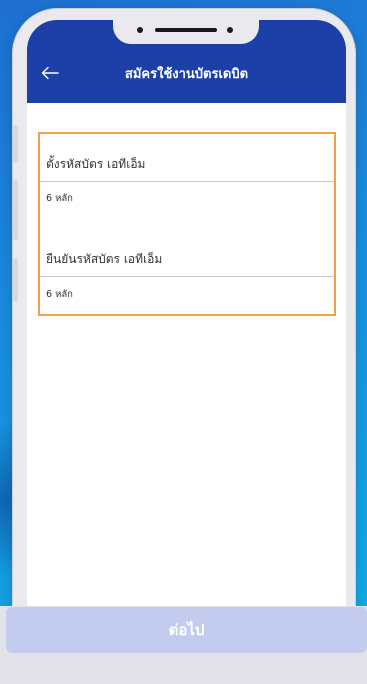  Describe the element at coordinates (187, 276) in the screenshot. I see `confirm-atm-pin-divider` at that location.